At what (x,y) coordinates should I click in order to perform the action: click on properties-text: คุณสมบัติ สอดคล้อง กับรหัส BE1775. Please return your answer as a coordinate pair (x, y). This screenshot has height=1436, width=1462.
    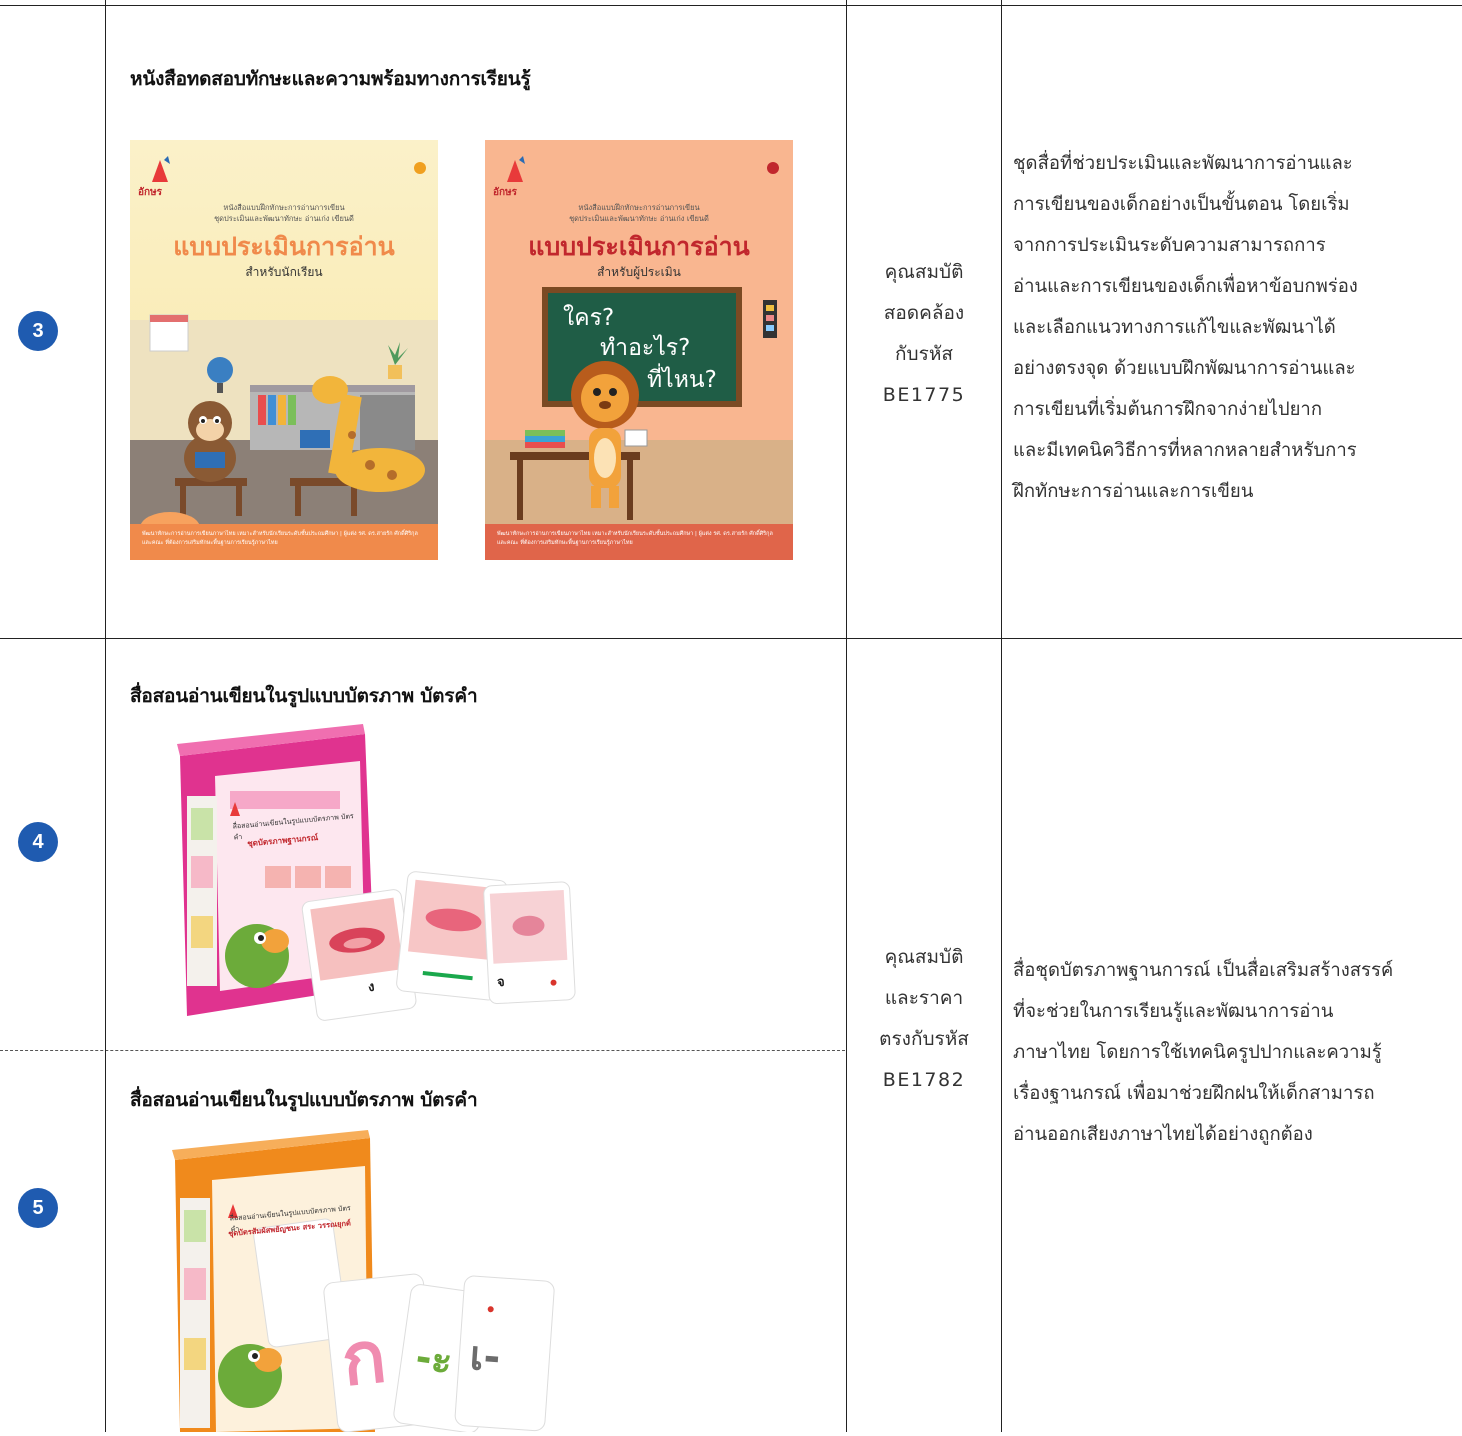
    Looking at the image, I should click on (924, 334).